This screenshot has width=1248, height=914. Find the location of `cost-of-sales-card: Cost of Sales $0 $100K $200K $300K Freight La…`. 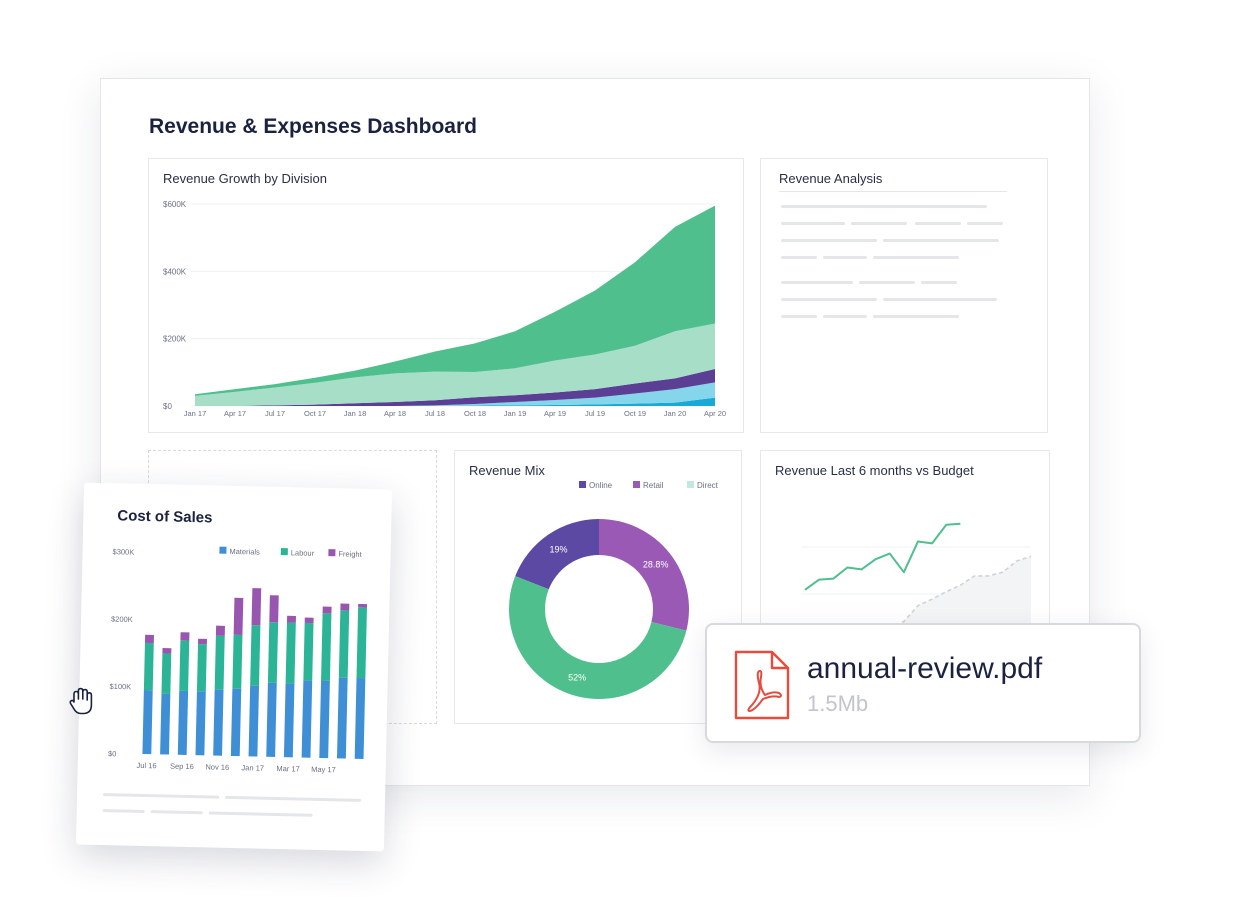

cost-of-sales-card: Cost of Sales $0 $100K $200K $300K Freight La… is located at coordinates (234, 667).